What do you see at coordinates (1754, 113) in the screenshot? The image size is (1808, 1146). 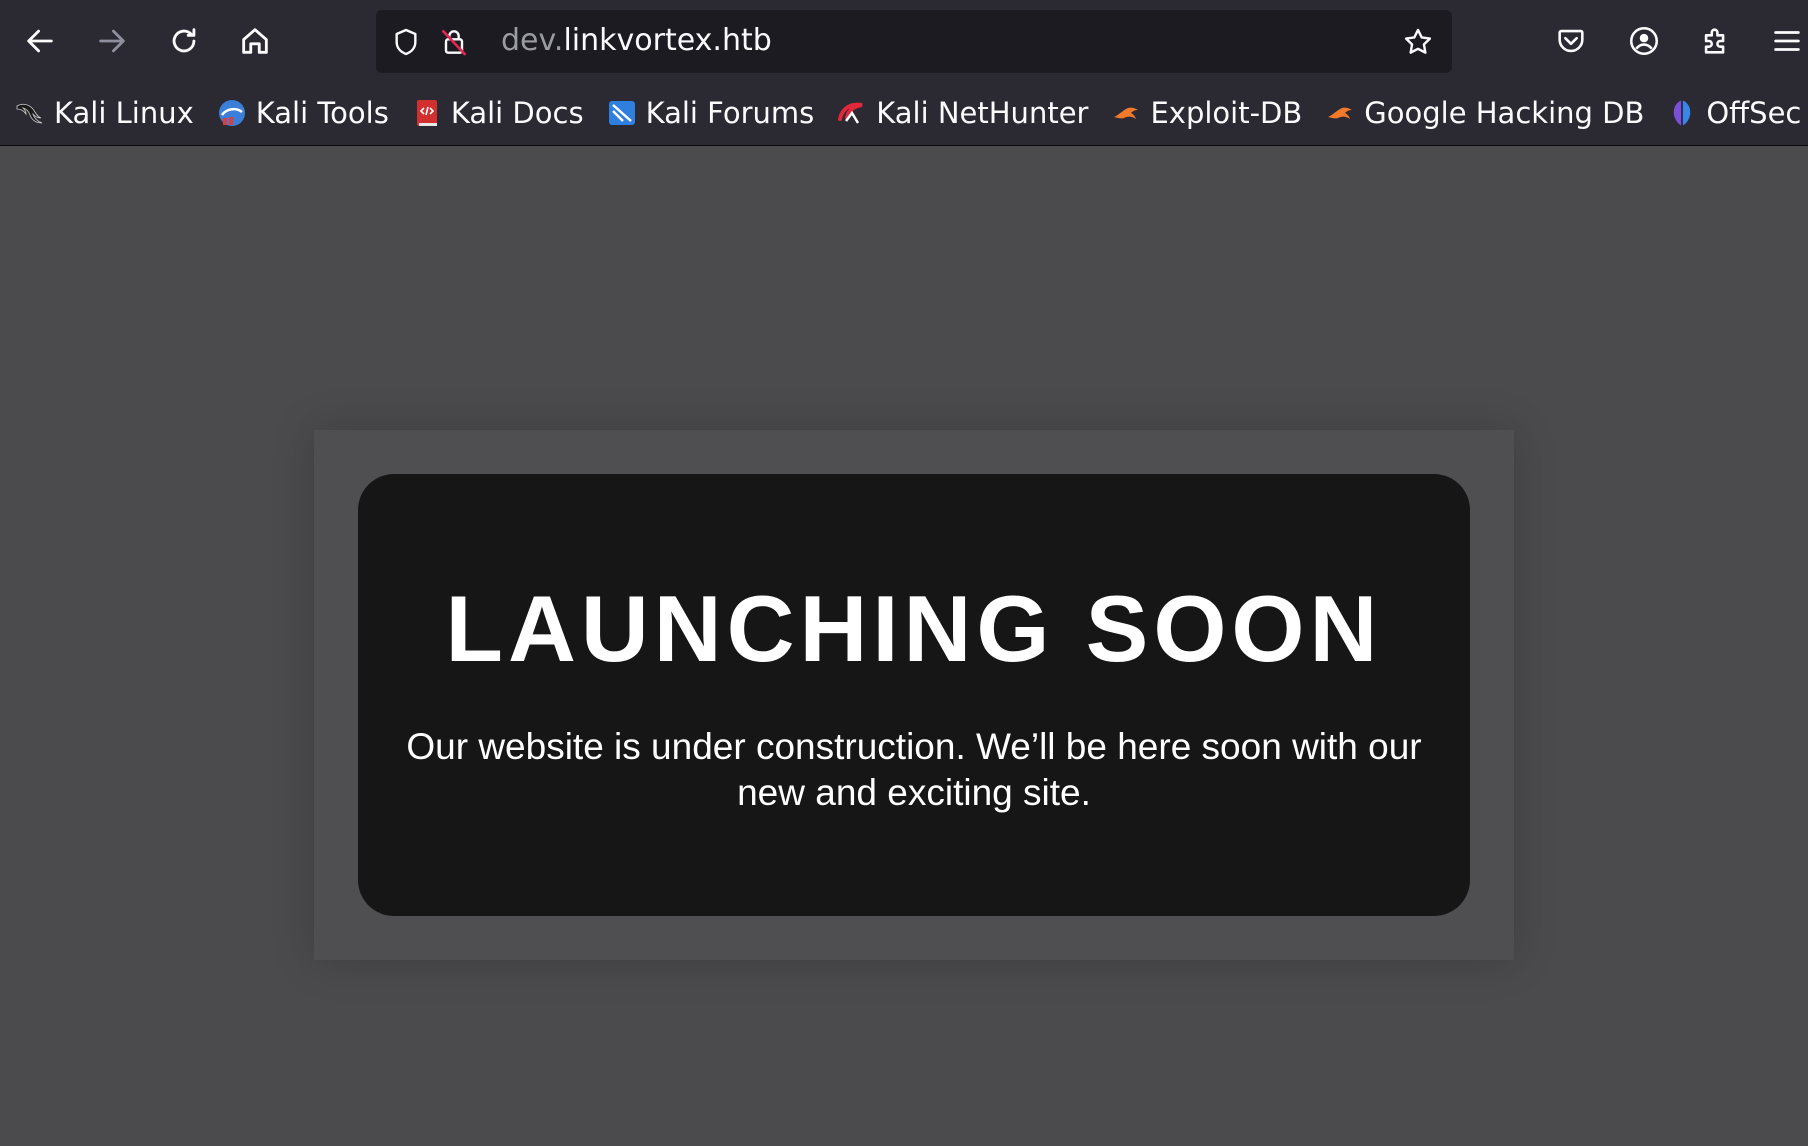 I see `bookmark-label: OffSec` at bounding box center [1754, 113].